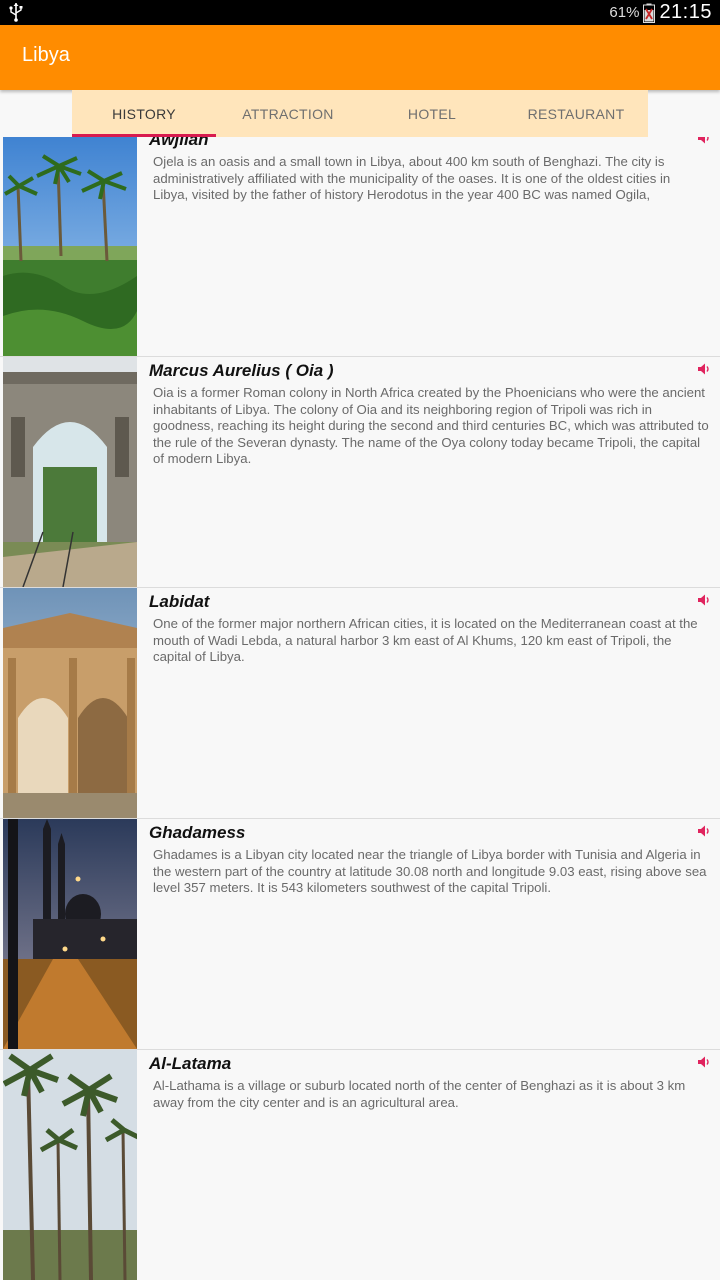  I want to click on place-name: Ghadamess, so click(197, 832).